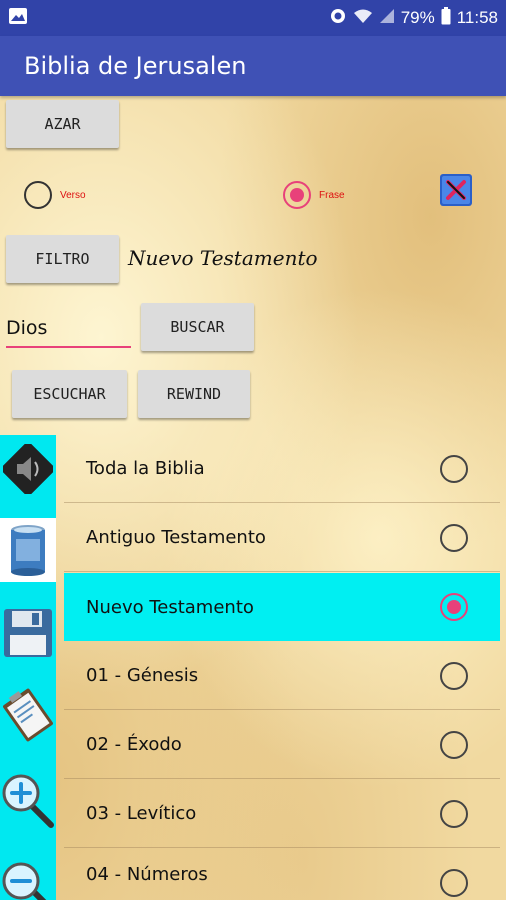 The height and width of the screenshot is (900, 506). Describe the element at coordinates (417, 17) in the screenshot. I see `battery-percent: 79%` at that location.